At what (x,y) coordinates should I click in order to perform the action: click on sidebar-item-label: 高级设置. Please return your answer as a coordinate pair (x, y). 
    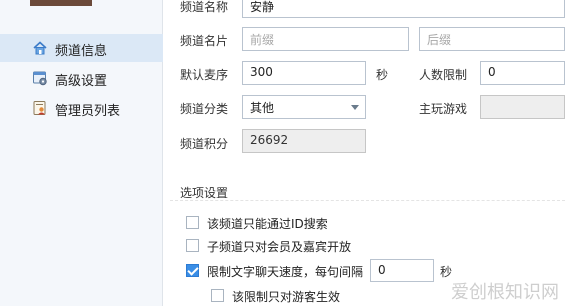
    Looking at the image, I should click on (81, 81).